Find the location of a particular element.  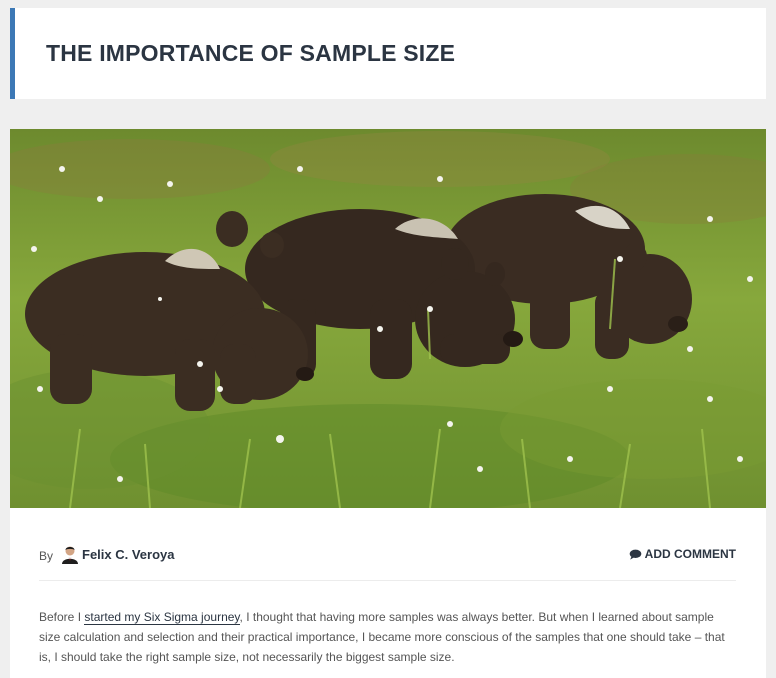

six-sigma-journey-link: started my Six Sigma journey is located at coordinates (162, 617).